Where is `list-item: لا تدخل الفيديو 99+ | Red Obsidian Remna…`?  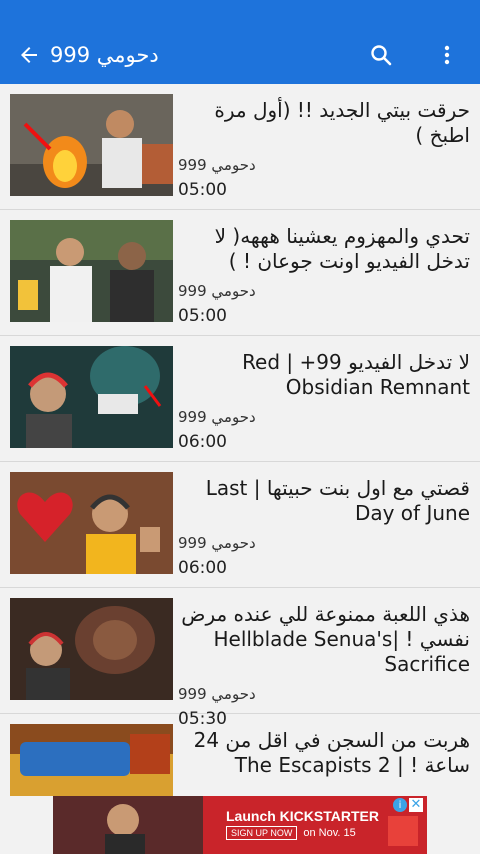
list-item: لا تدخل الفيديو 99+ | Red Obsidian Remna… is located at coordinates (240, 399).